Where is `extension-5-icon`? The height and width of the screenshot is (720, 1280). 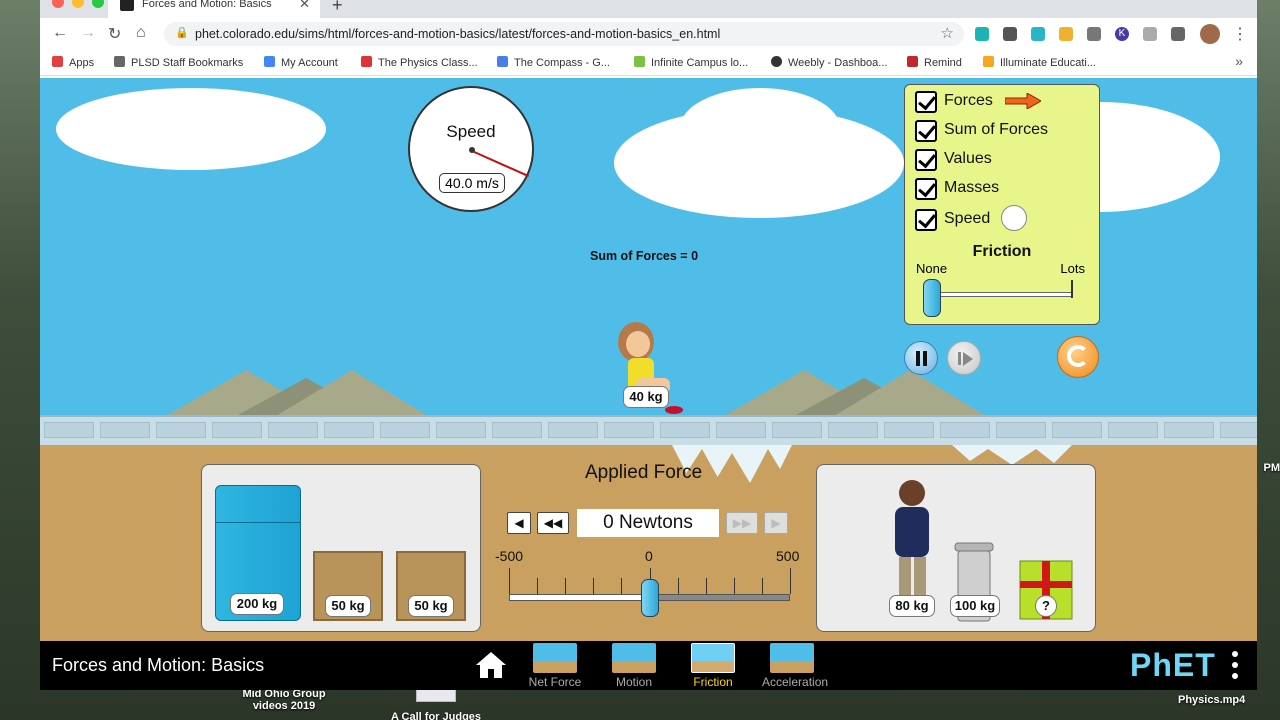
extension-5-icon is located at coordinates (1094, 34).